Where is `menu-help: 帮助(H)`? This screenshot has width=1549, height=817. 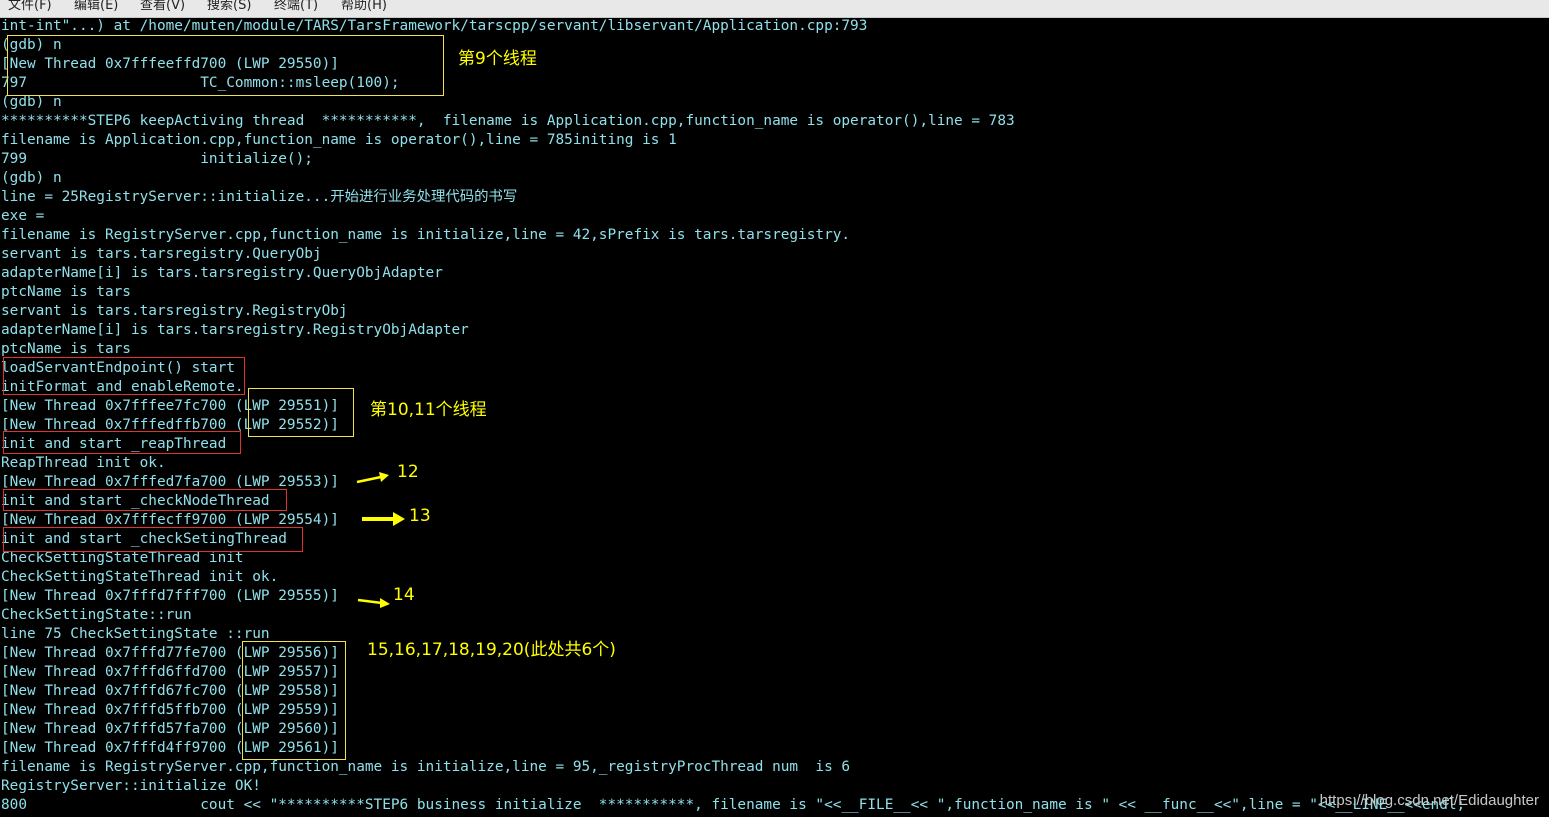
menu-help: 帮助(H) is located at coordinates (364, 6).